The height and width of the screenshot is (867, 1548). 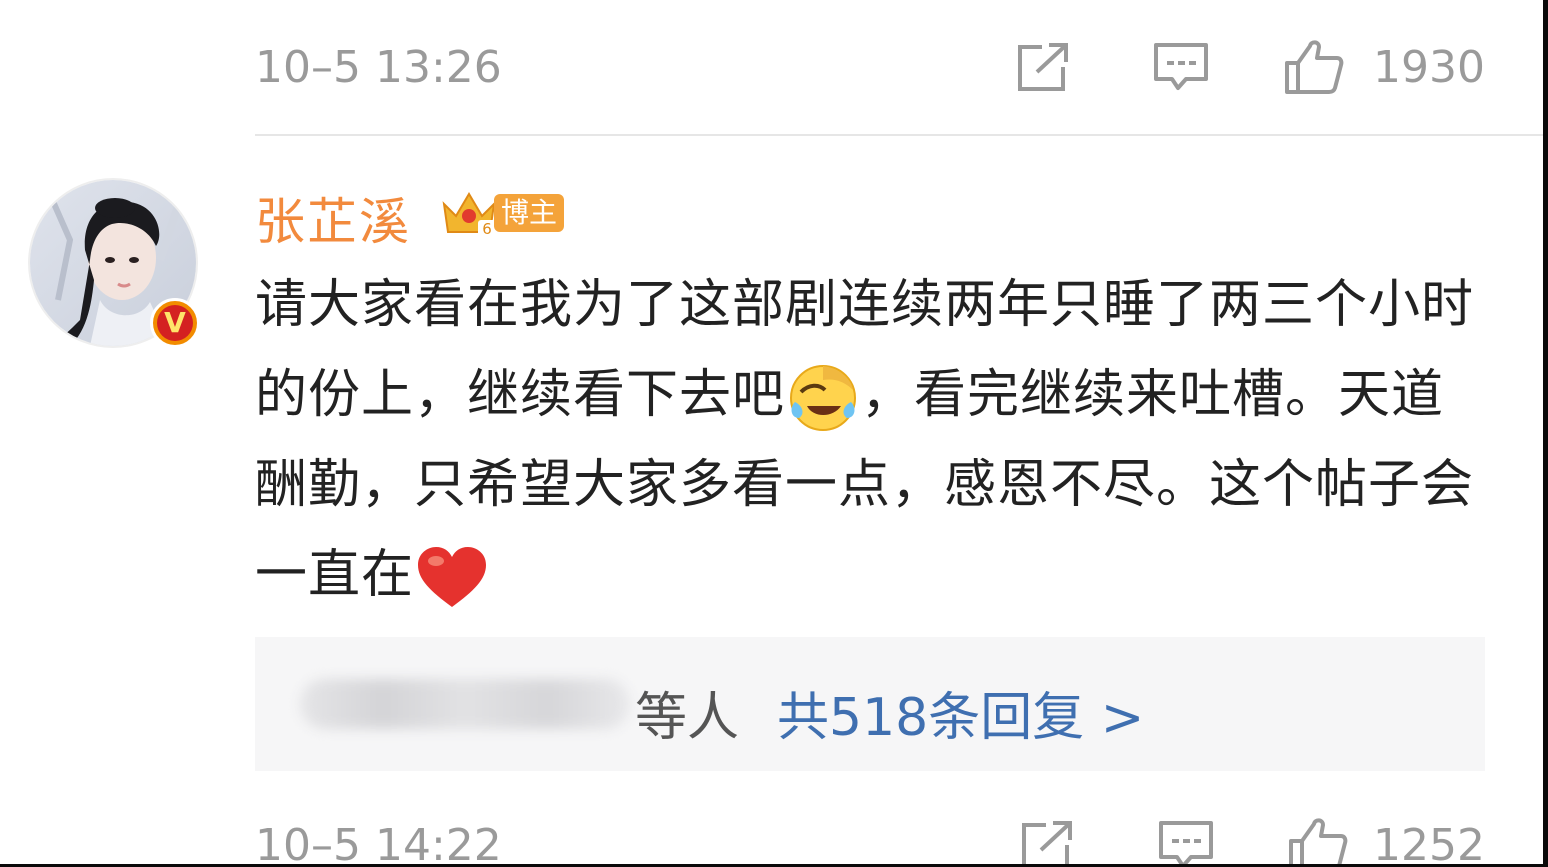 What do you see at coordinates (452, 577) in the screenshot?
I see `red-heart-emoji` at bounding box center [452, 577].